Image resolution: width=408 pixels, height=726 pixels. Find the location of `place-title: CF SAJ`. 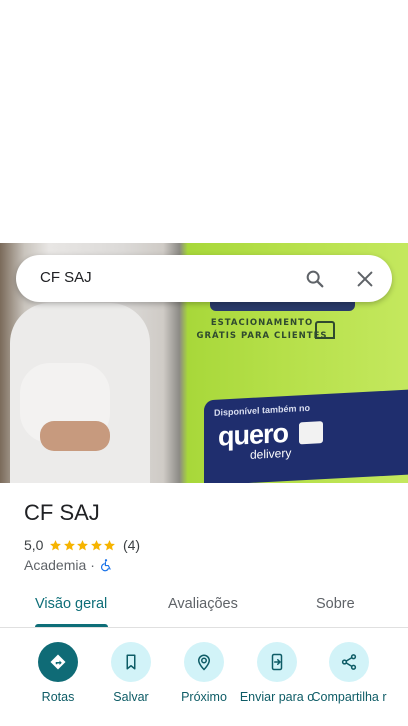

place-title: CF SAJ is located at coordinates (62, 512).